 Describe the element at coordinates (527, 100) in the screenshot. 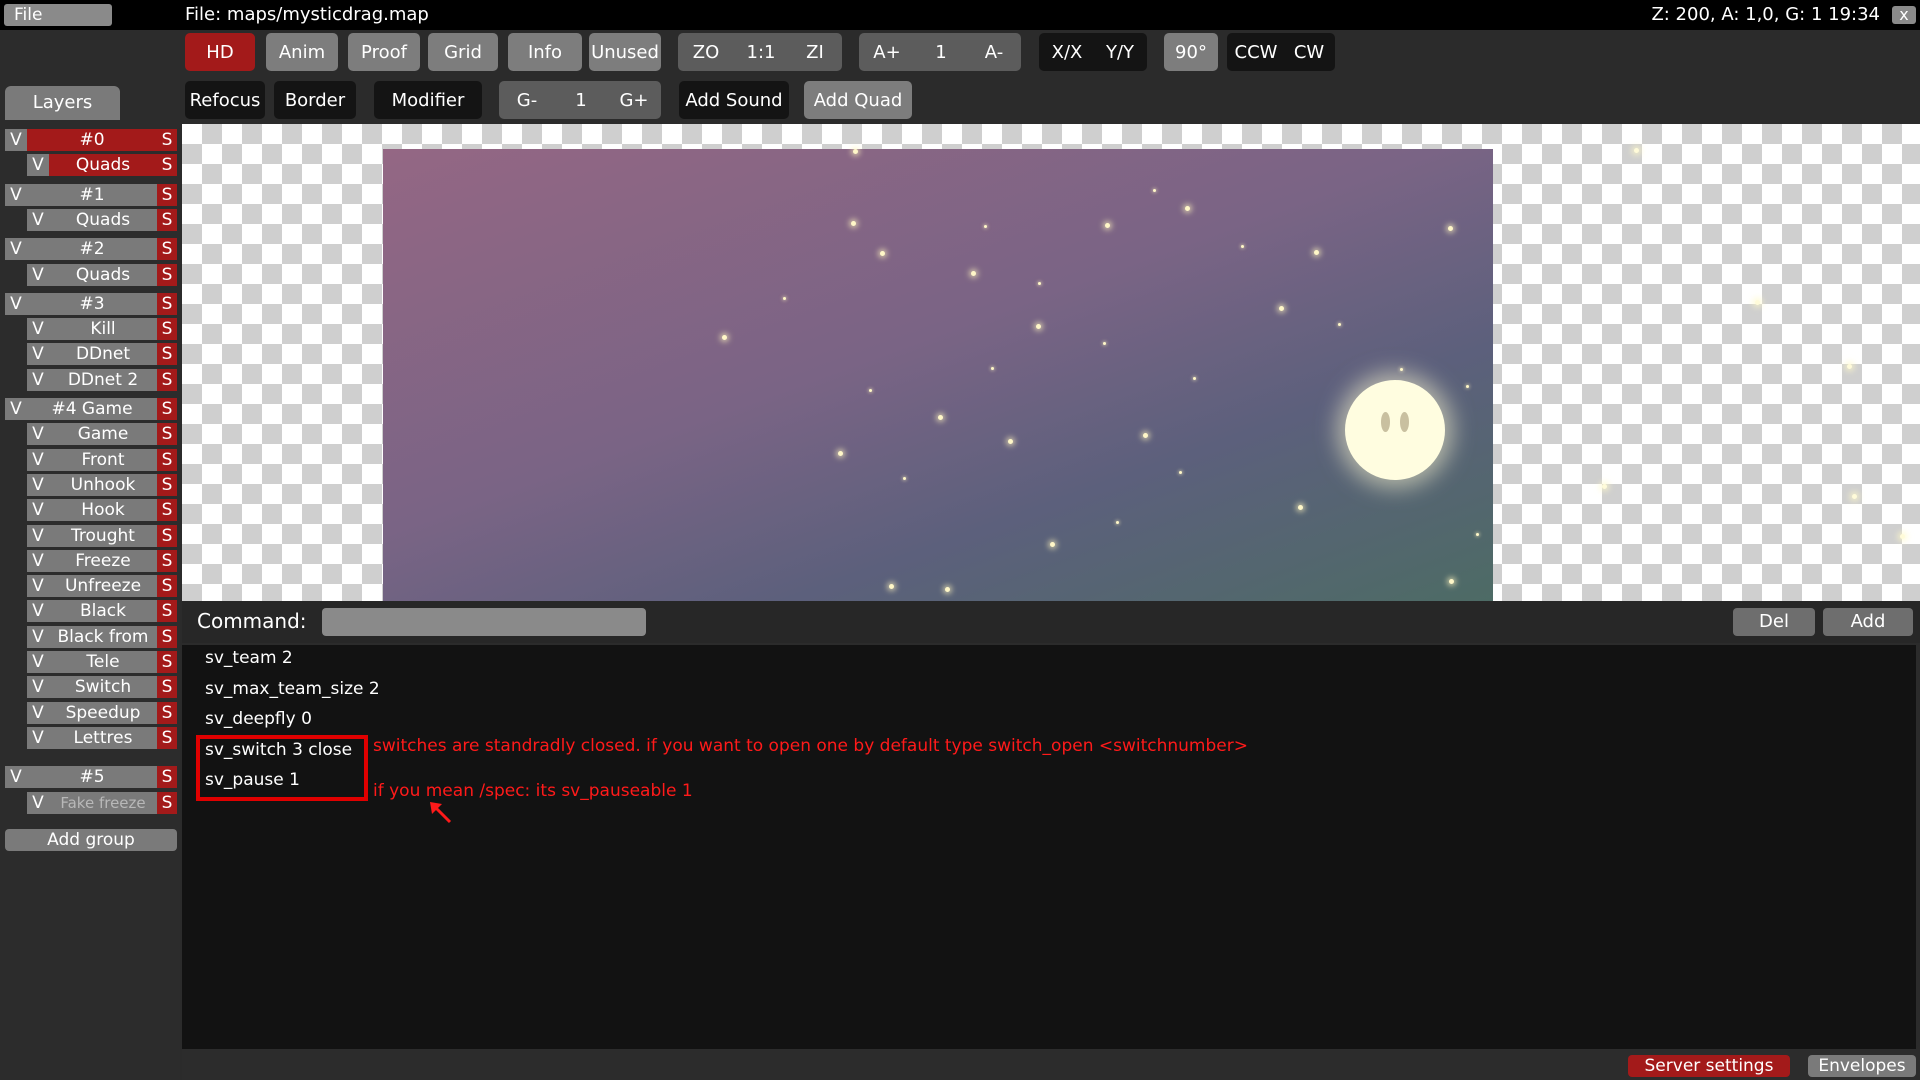

I see `grid-minus-button: G-` at that location.